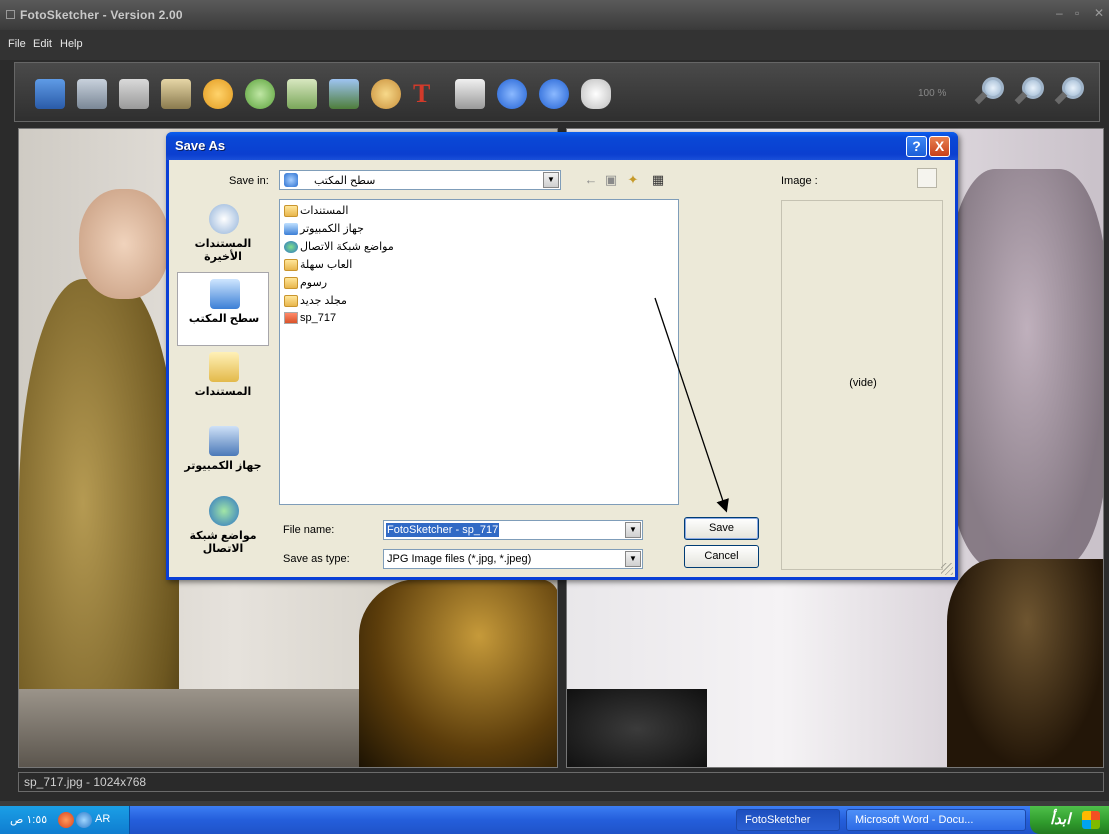  Describe the element at coordinates (223, 235) in the screenshot. I see `place-recent: المستندات الأخيرة` at that location.